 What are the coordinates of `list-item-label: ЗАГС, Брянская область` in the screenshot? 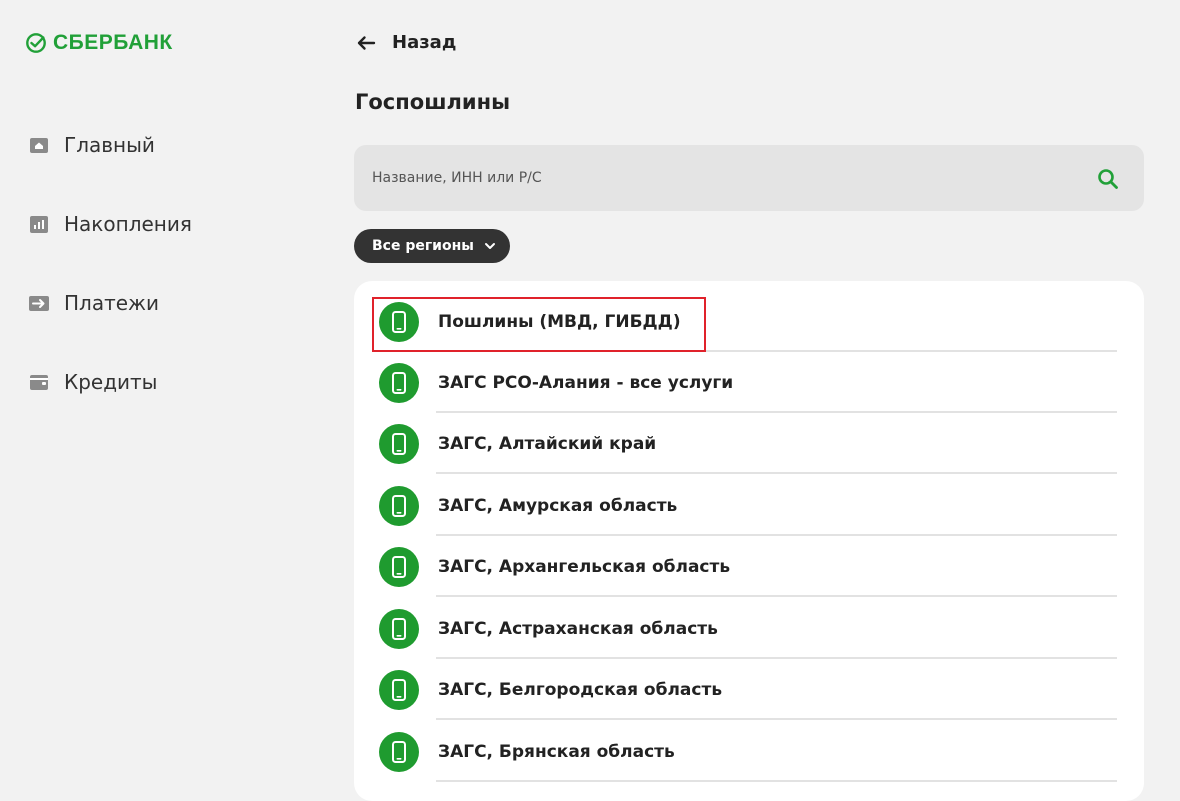 It's located at (556, 751).